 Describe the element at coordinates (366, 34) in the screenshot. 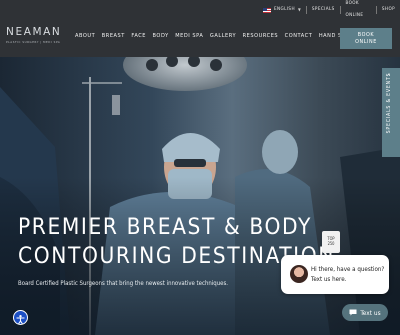

I see `book-button-line1: BOOK` at that location.